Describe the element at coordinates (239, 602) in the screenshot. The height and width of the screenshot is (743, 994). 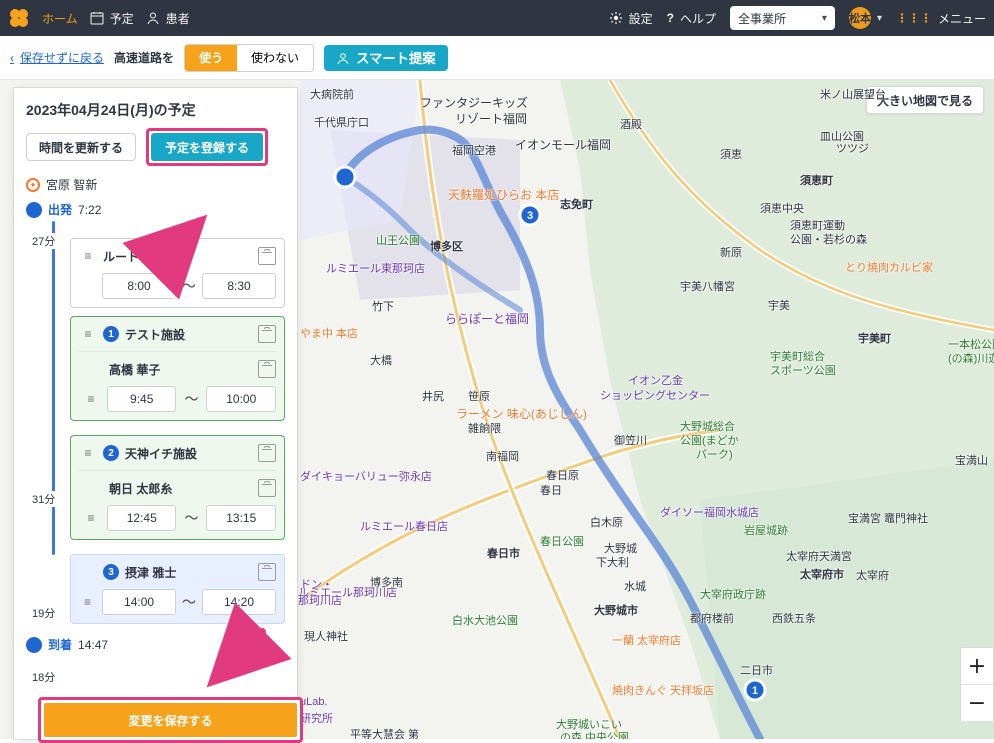
I see `end-time-input: 14:20` at that location.